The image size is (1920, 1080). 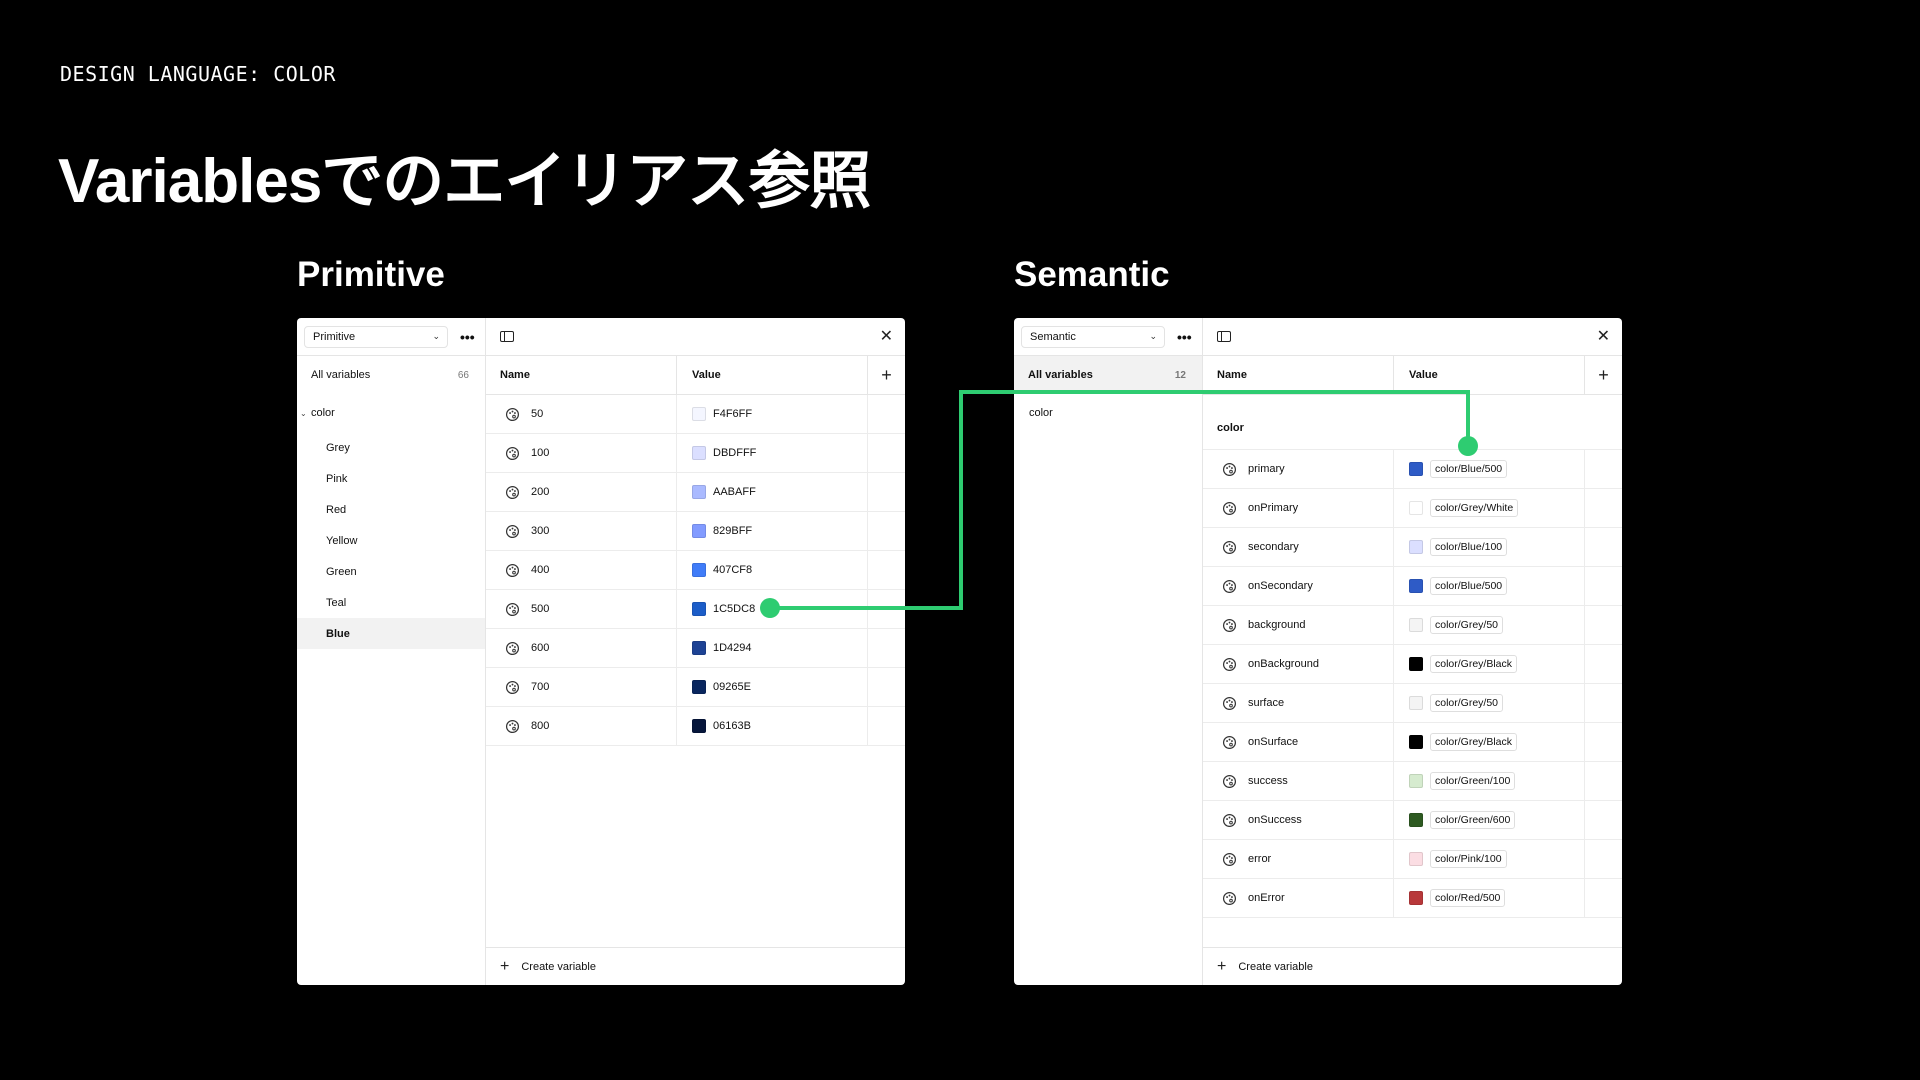 I want to click on table-row: onSecondary color/Blue/500, so click(x=1412, y=586).